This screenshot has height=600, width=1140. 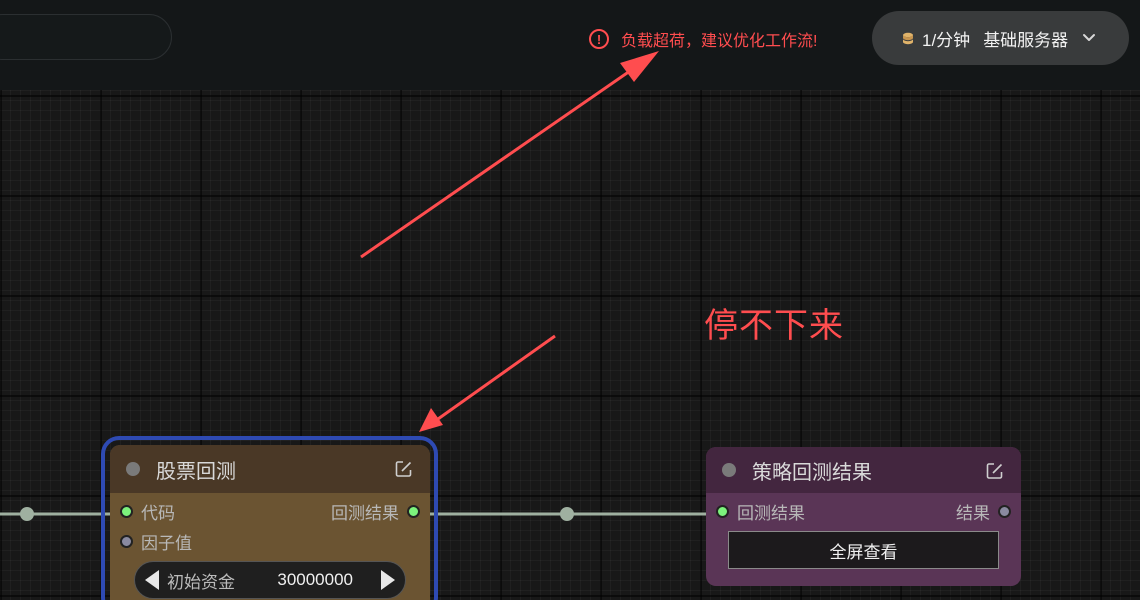 What do you see at coordinates (365, 513) in the screenshot?
I see `output-label: 回测结果` at bounding box center [365, 513].